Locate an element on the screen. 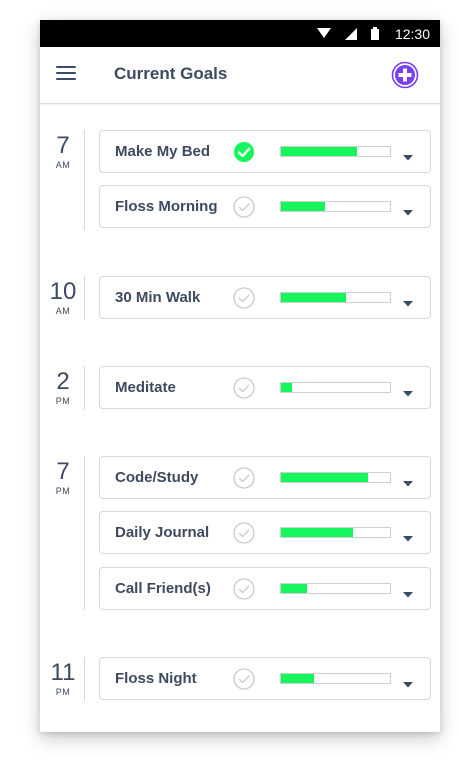 The height and width of the screenshot is (772, 460). goal-card: Call Friend(s) is located at coordinates (265, 588).